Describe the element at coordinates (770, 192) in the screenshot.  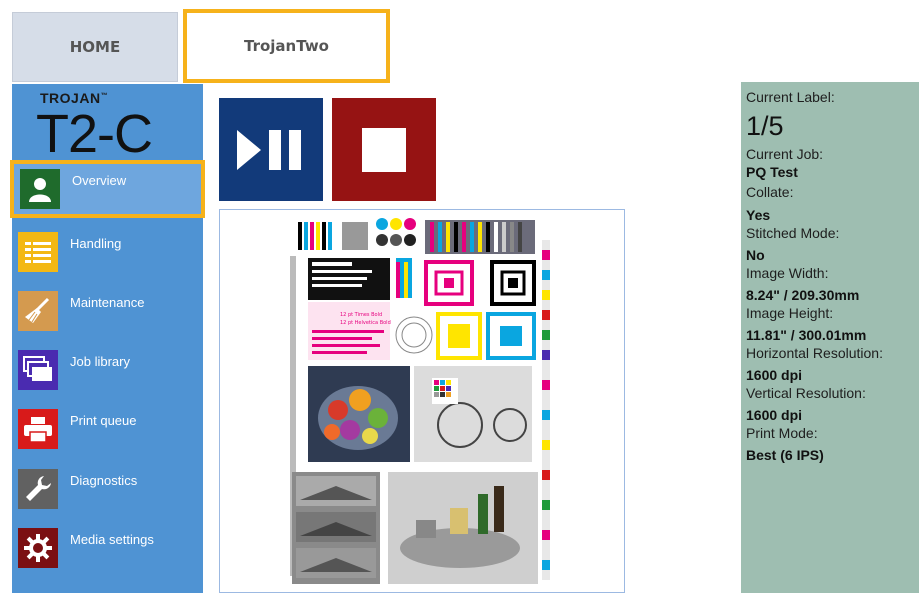
I see `collate-title: Collate:` at that location.